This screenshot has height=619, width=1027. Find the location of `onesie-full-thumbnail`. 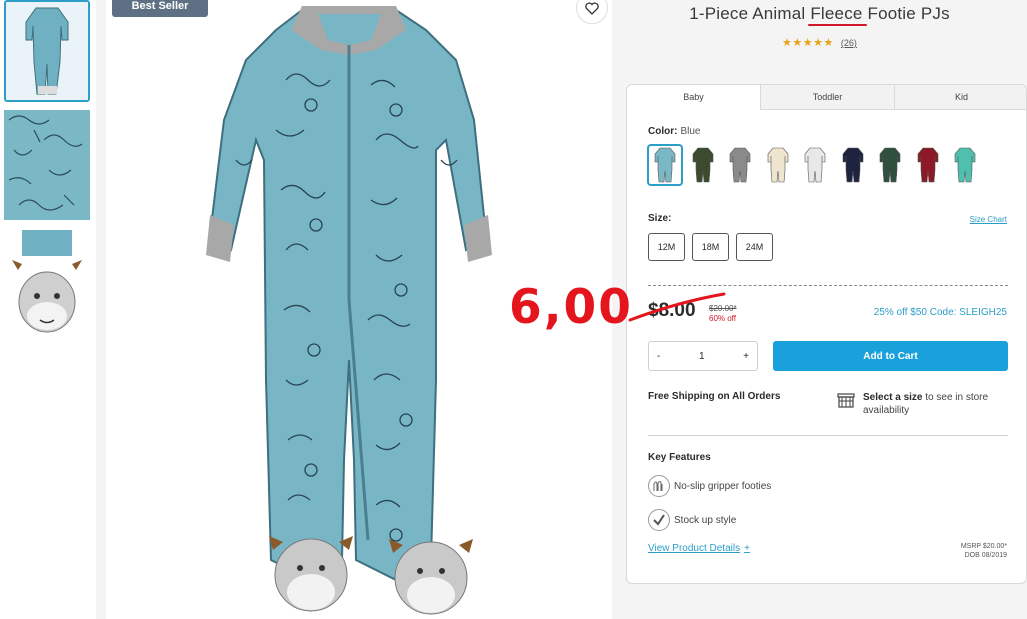

onesie-full-thumbnail is located at coordinates (47, 51).